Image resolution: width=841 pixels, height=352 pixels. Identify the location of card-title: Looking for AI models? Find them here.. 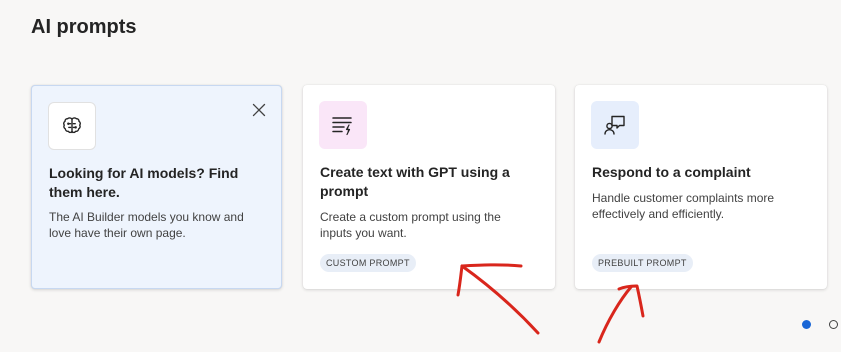
(144, 182).